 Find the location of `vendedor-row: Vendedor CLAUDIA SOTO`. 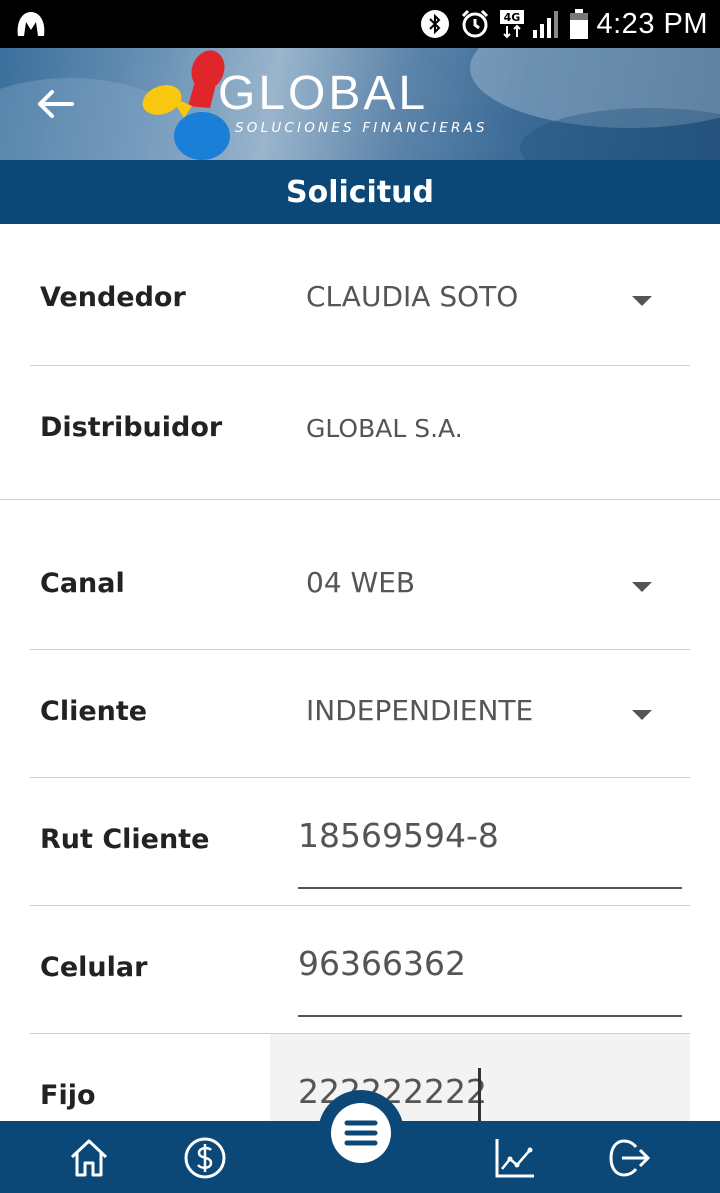

vendedor-row: Vendedor CLAUDIA SOTO is located at coordinates (360, 300).